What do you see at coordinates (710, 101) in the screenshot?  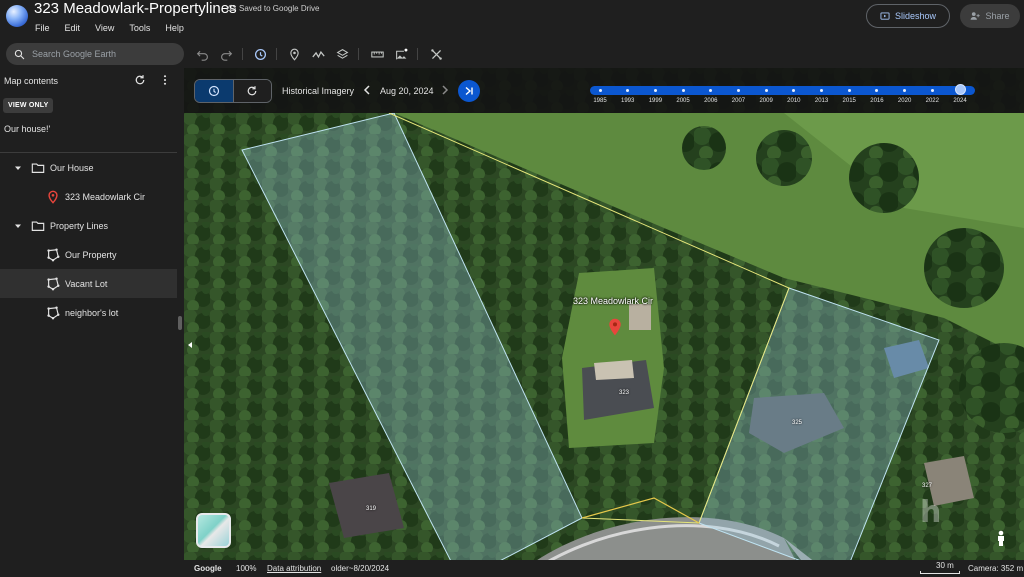 I see `timeline-year-label: 2006` at bounding box center [710, 101].